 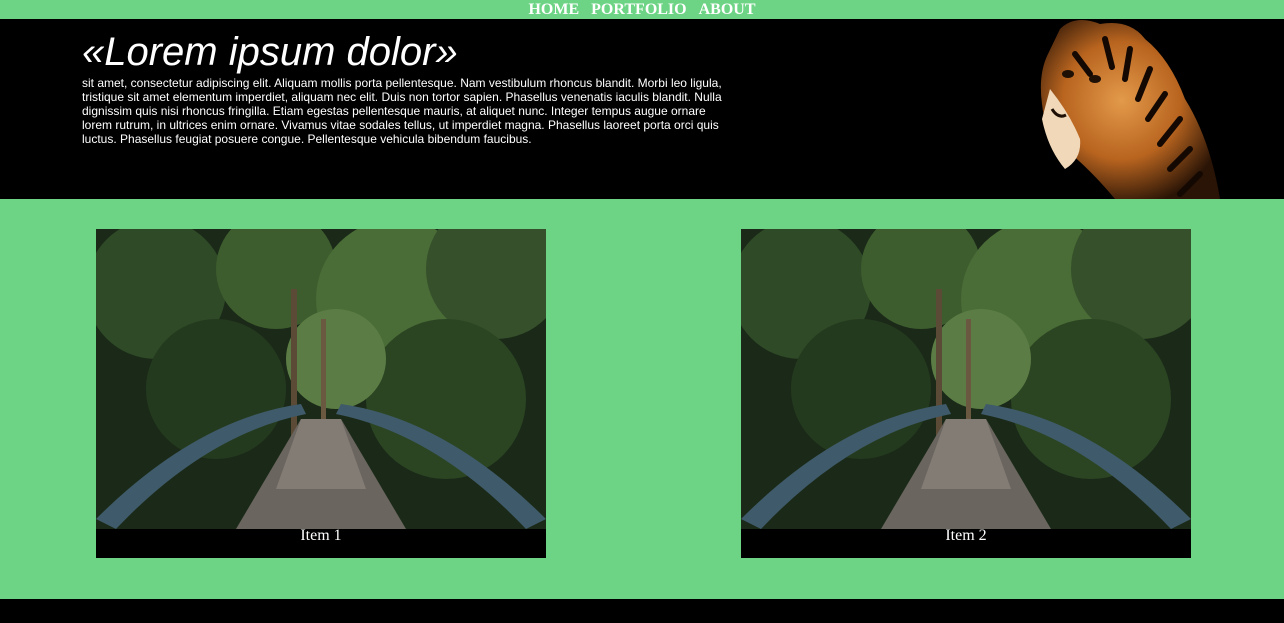 I want to click on nav-home-link: HOME, so click(x=553, y=9).